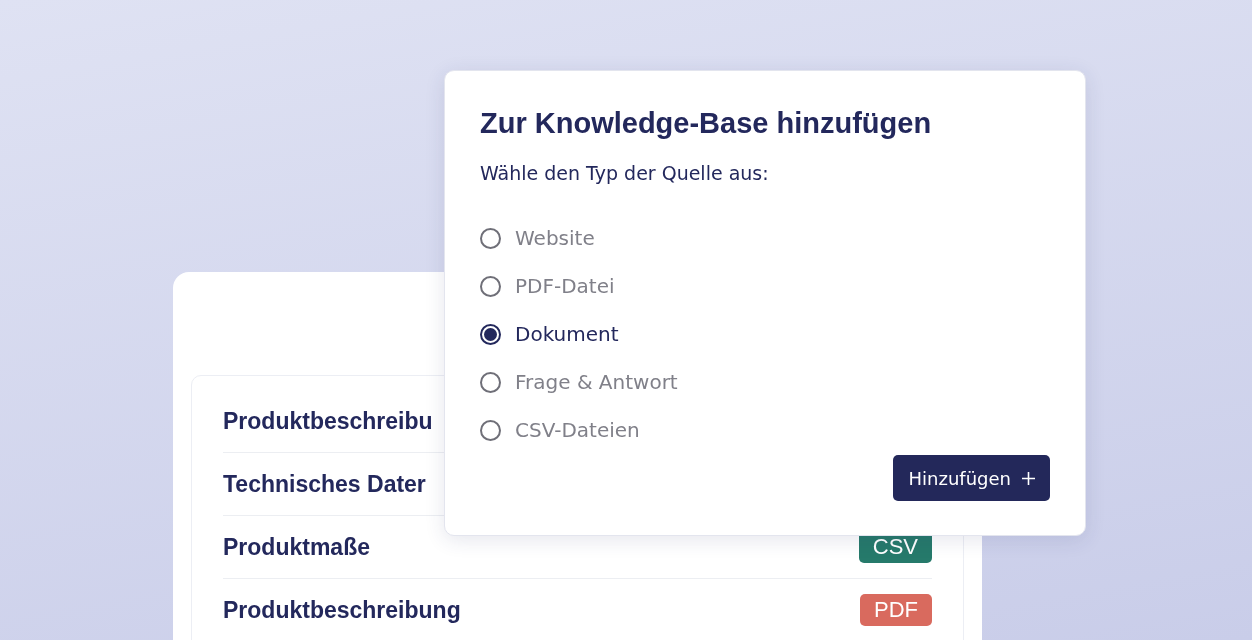  Describe the element at coordinates (896, 610) in the screenshot. I see `file-type-tag: PDF` at that location.